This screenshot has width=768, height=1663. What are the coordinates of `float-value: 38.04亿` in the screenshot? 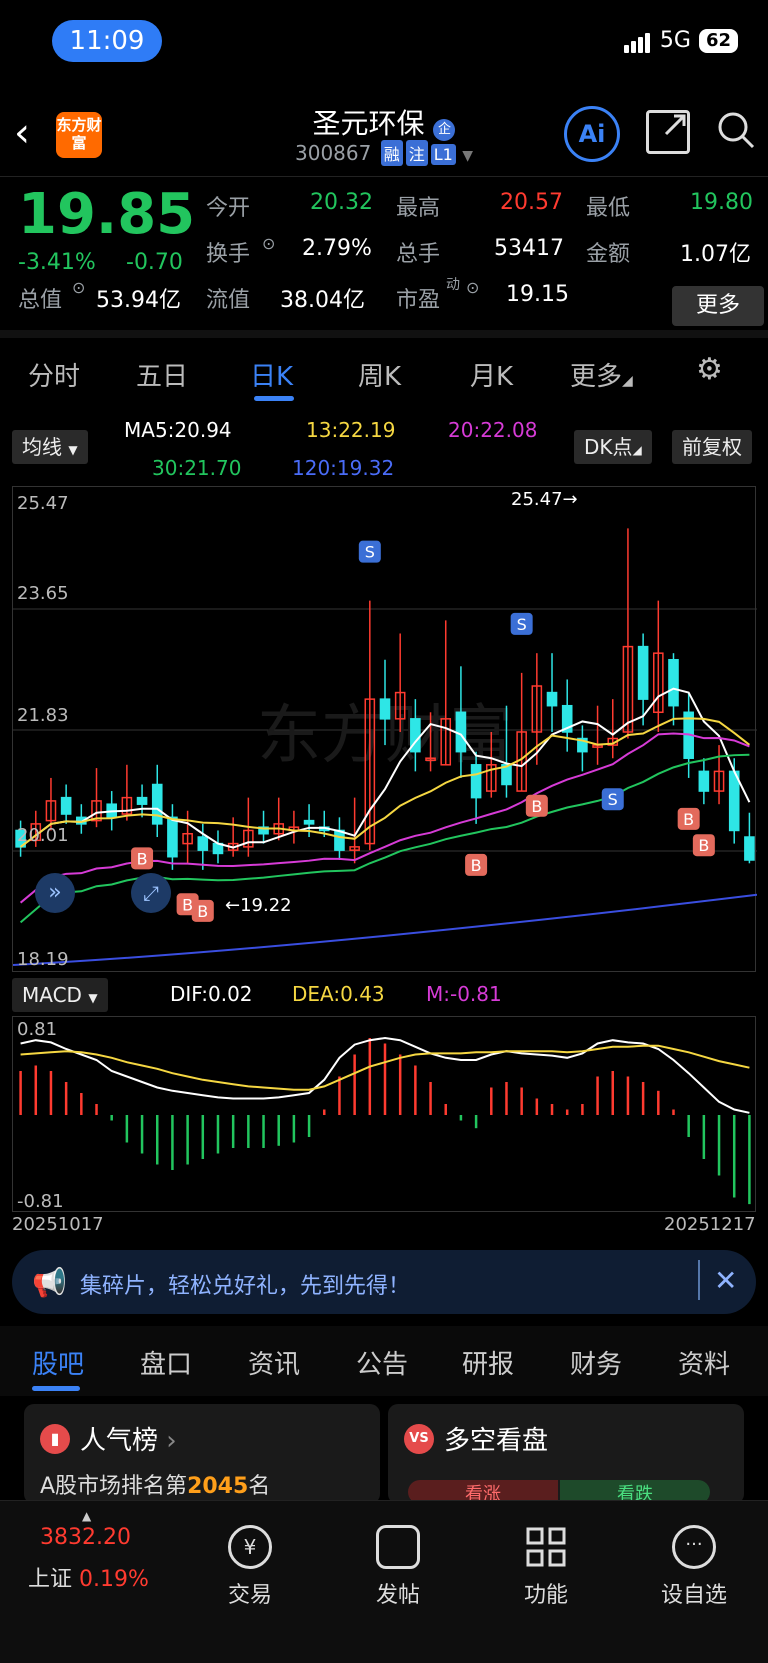 It's located at (322, 300).